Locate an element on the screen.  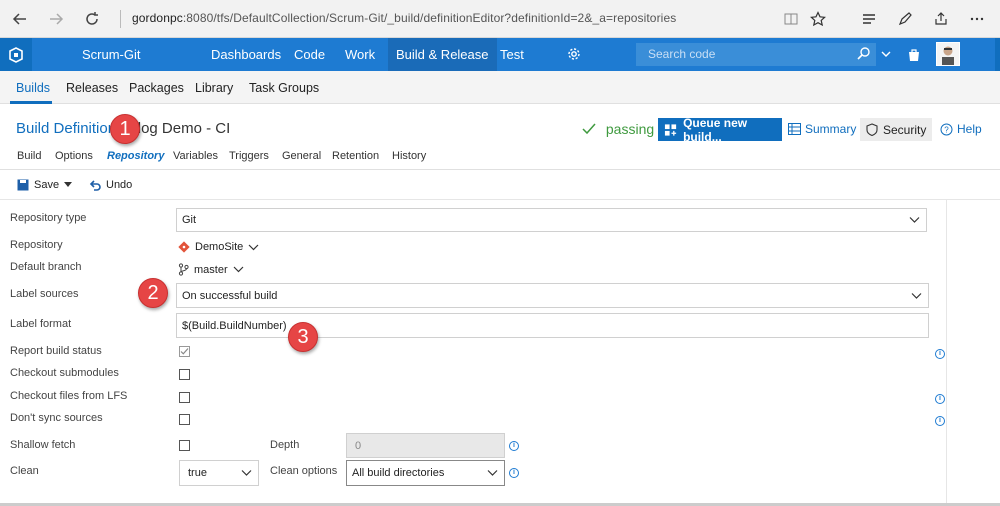
search-placeholder: Search code is located at coordinates (682, 54).